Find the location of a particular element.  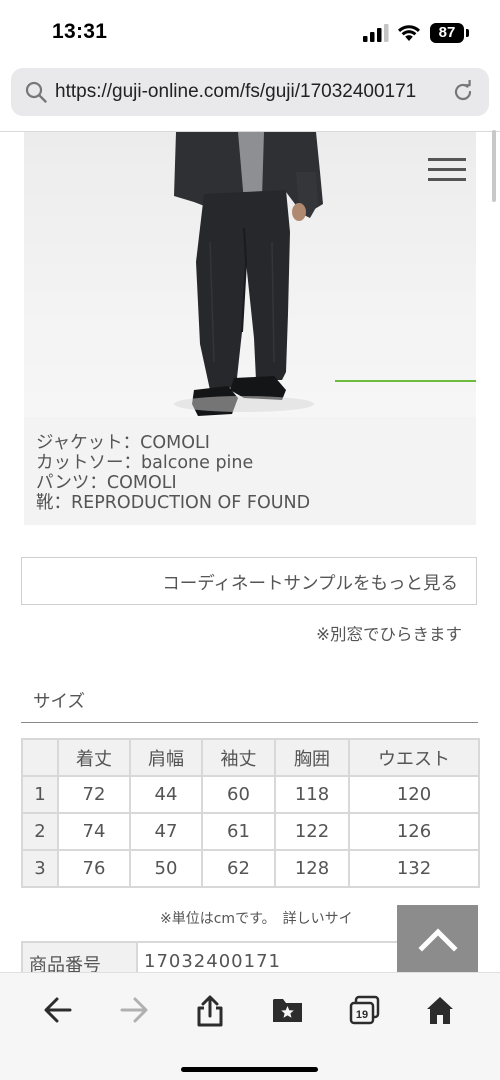

model-figure-image is located at coordinates (248, 274).